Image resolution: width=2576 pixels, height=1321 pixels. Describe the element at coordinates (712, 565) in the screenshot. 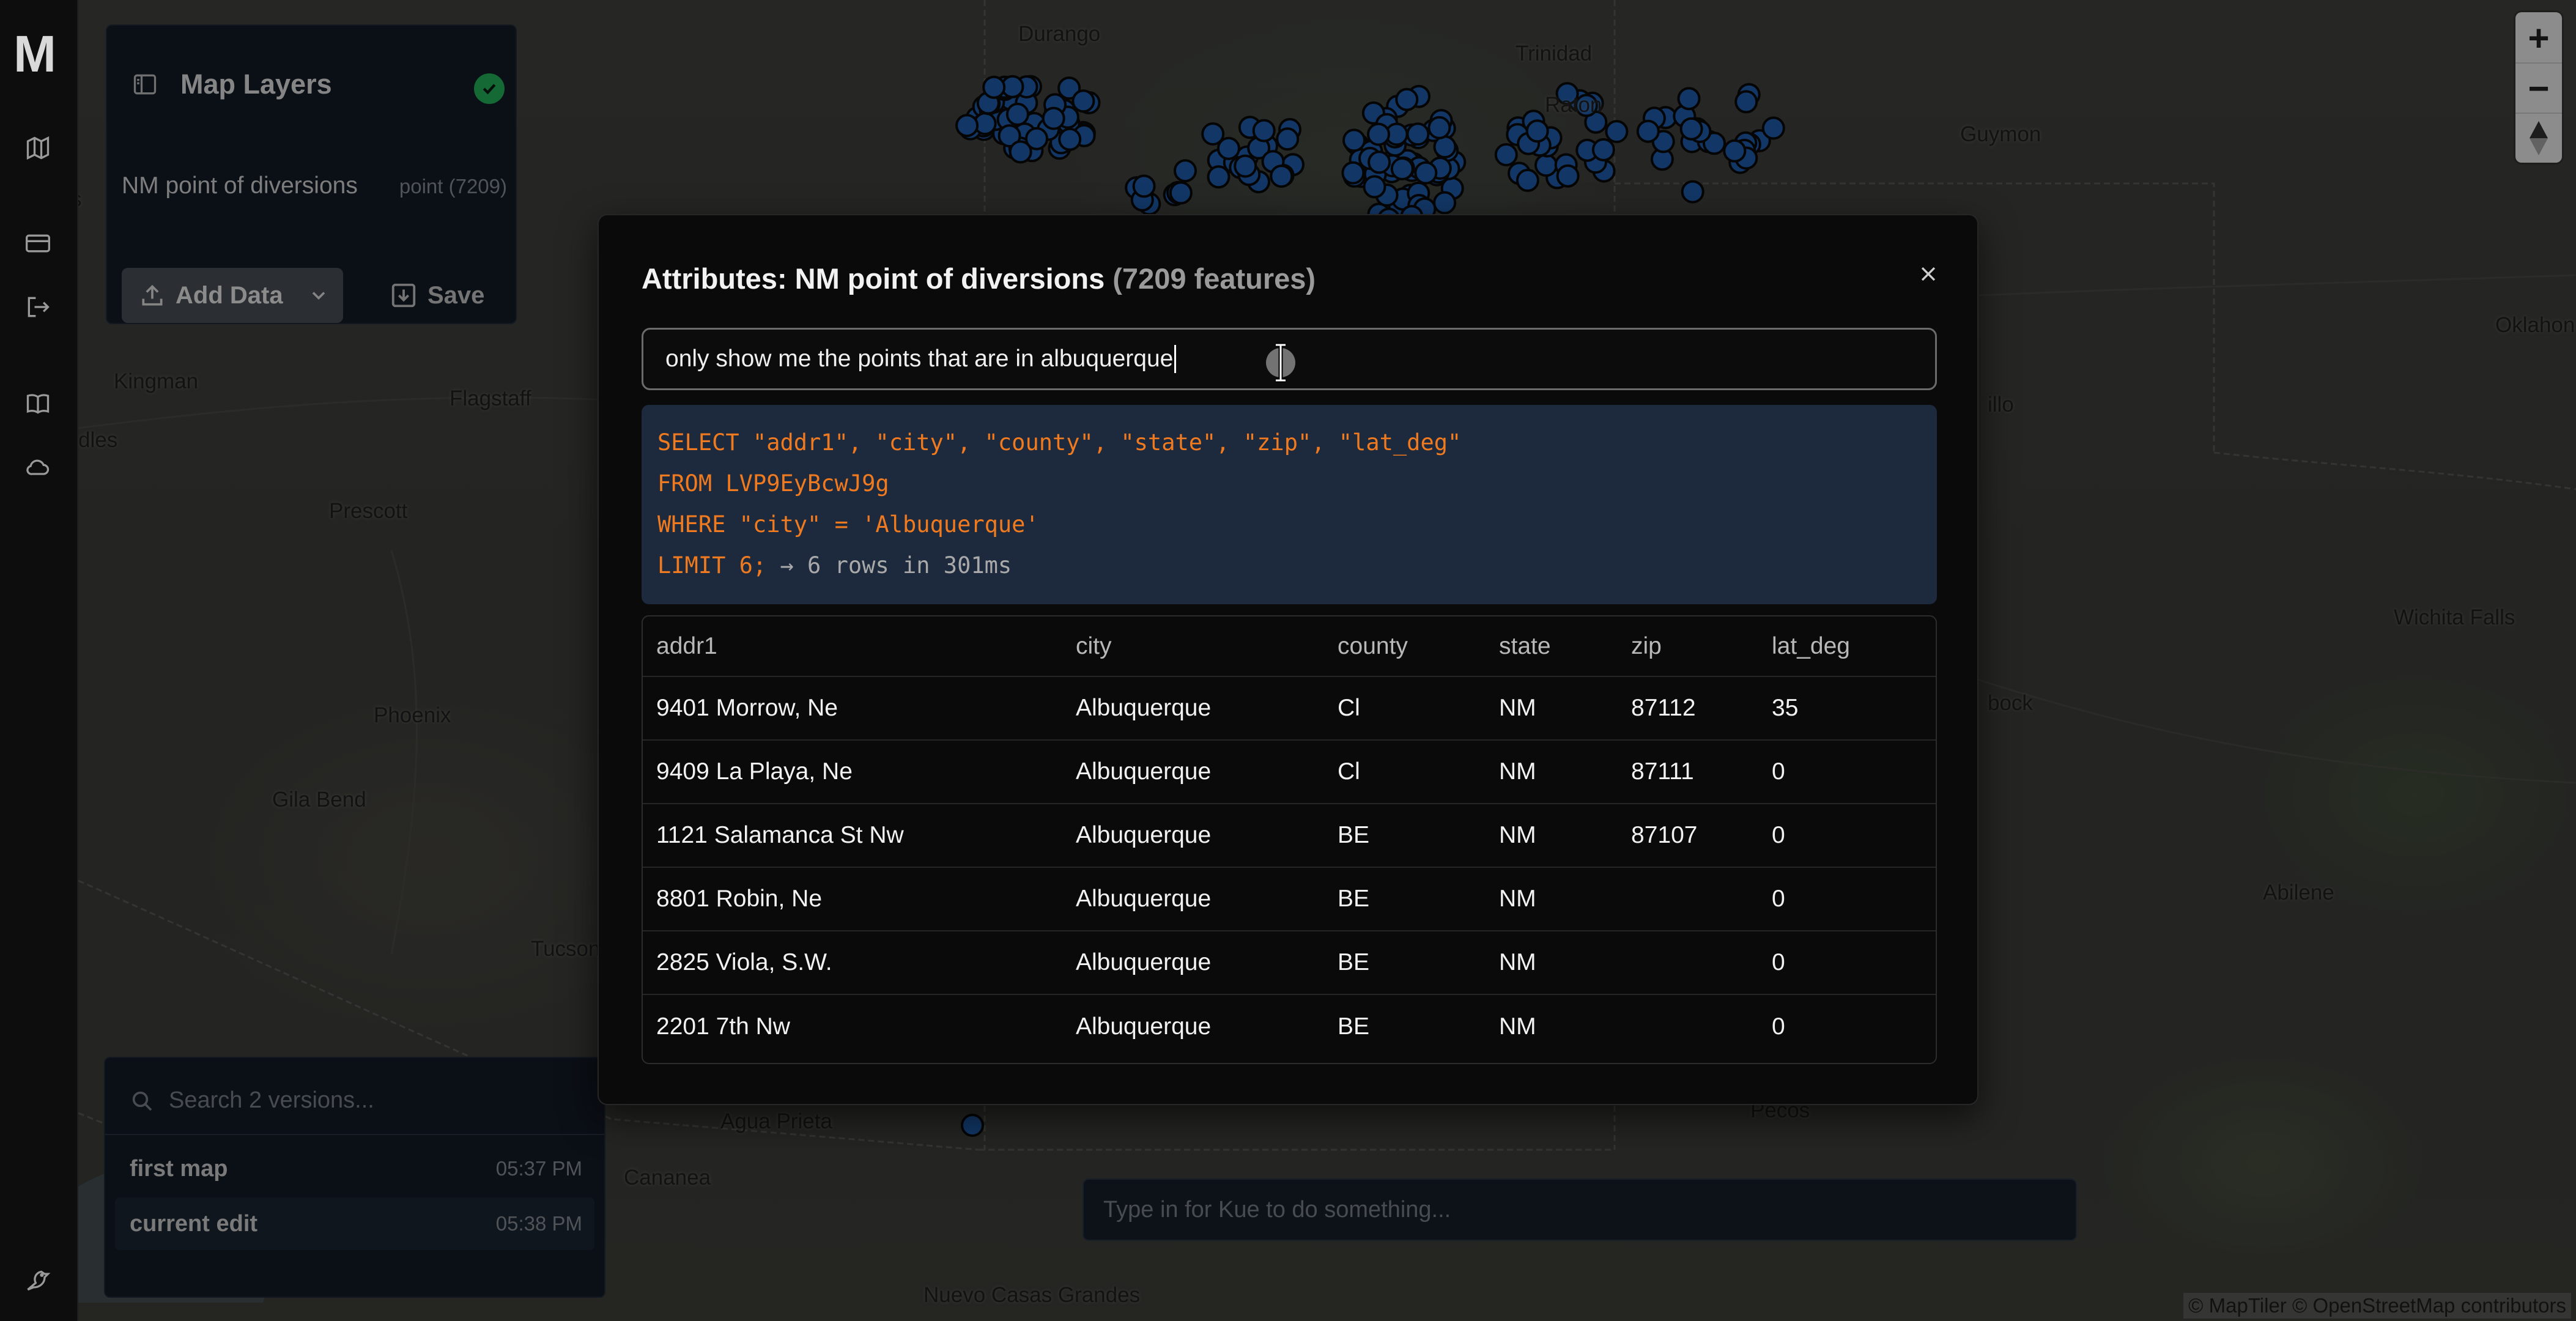

I see `sql-line: LIMIT 6;` at that location.